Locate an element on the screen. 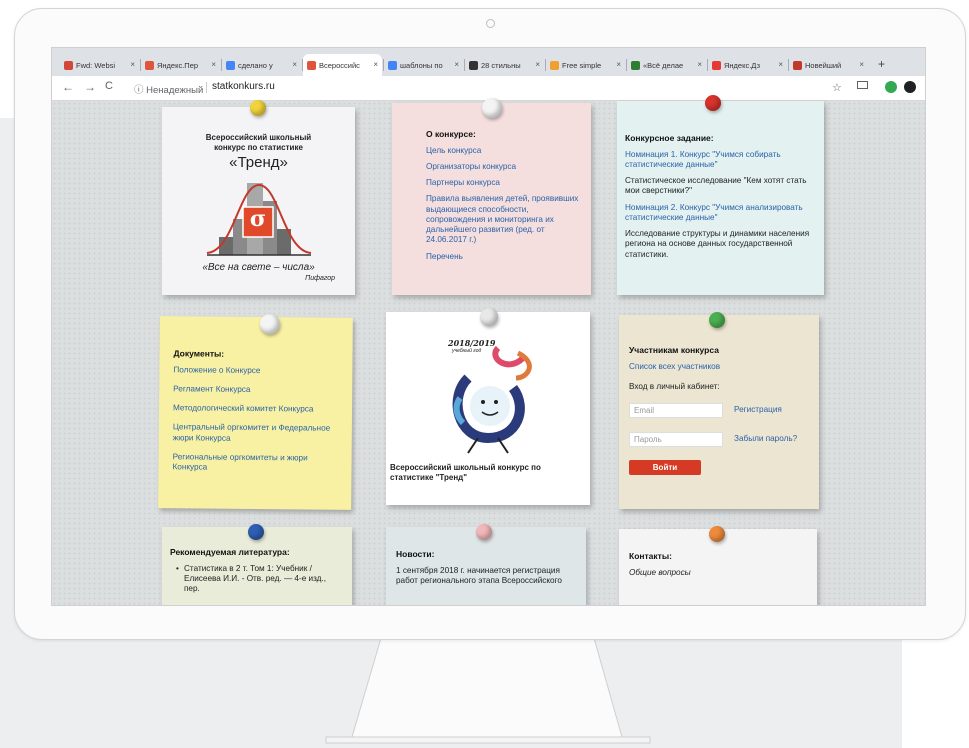 This screenshot has height=748, width=969. mascot-illustration is located at coordinates (492, 399).